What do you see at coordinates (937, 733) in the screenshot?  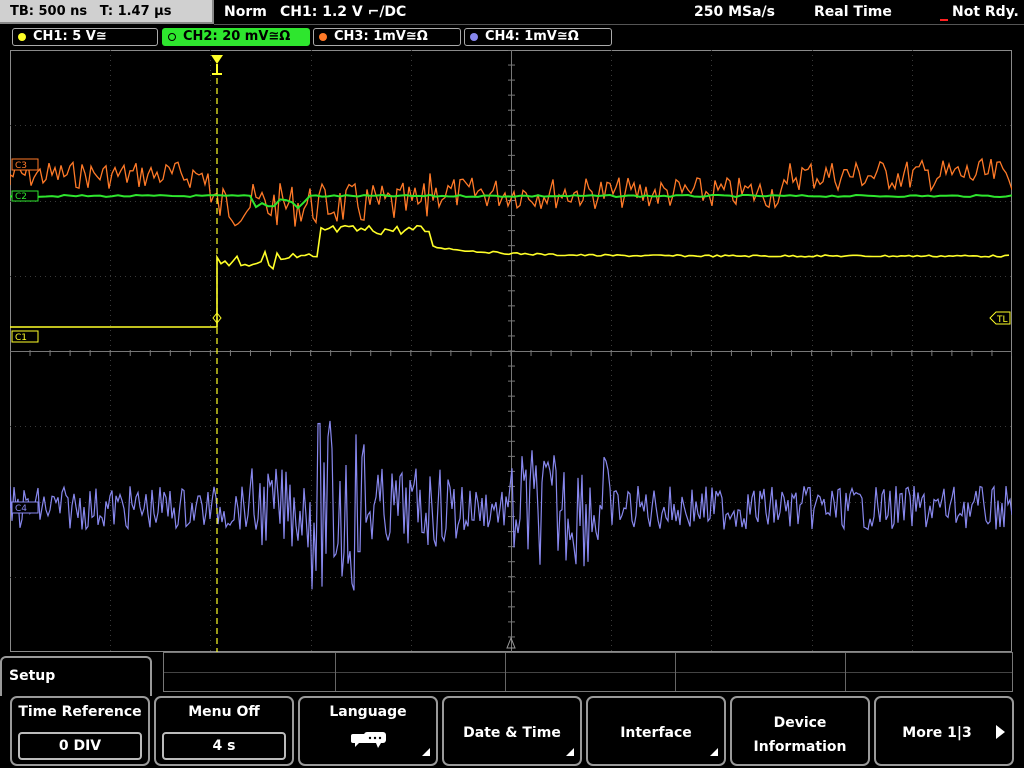 I see `more-label: More 1|3` at bounding box center [937, 733].